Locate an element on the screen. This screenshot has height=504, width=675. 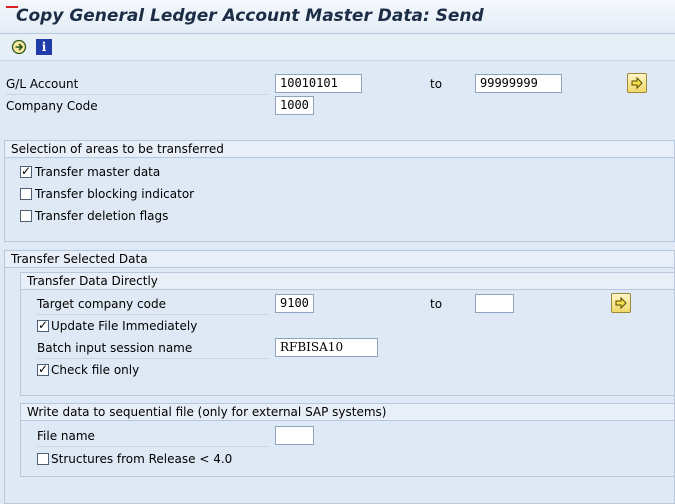
company-code-label: Company Code is located at coordinates (52, 106).